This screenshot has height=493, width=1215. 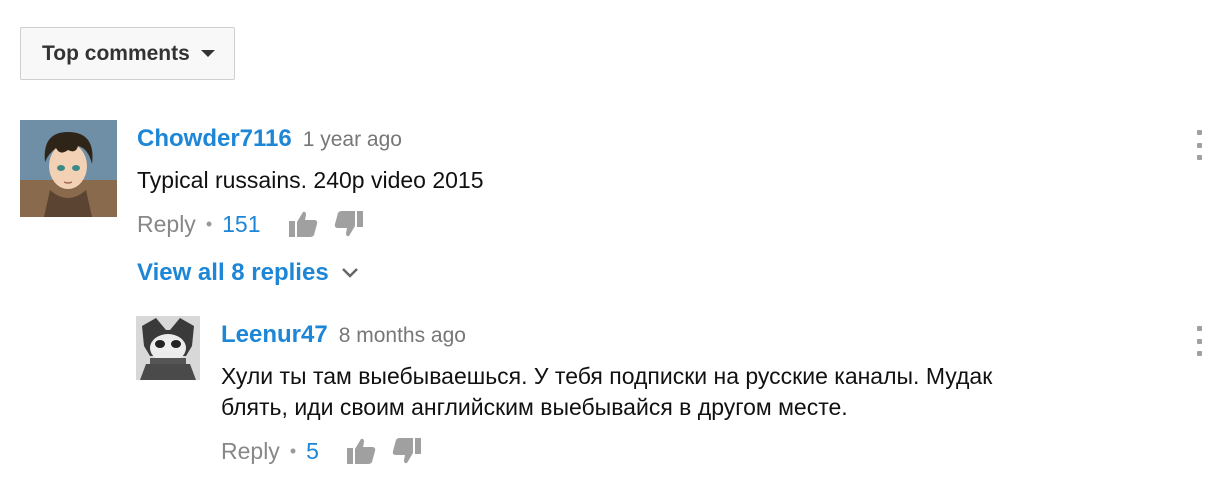 What do you see at coordinates (681, 451) in the screenshot?
I see `comment-actions: Reply • 5` at bounding box center [681, 451].